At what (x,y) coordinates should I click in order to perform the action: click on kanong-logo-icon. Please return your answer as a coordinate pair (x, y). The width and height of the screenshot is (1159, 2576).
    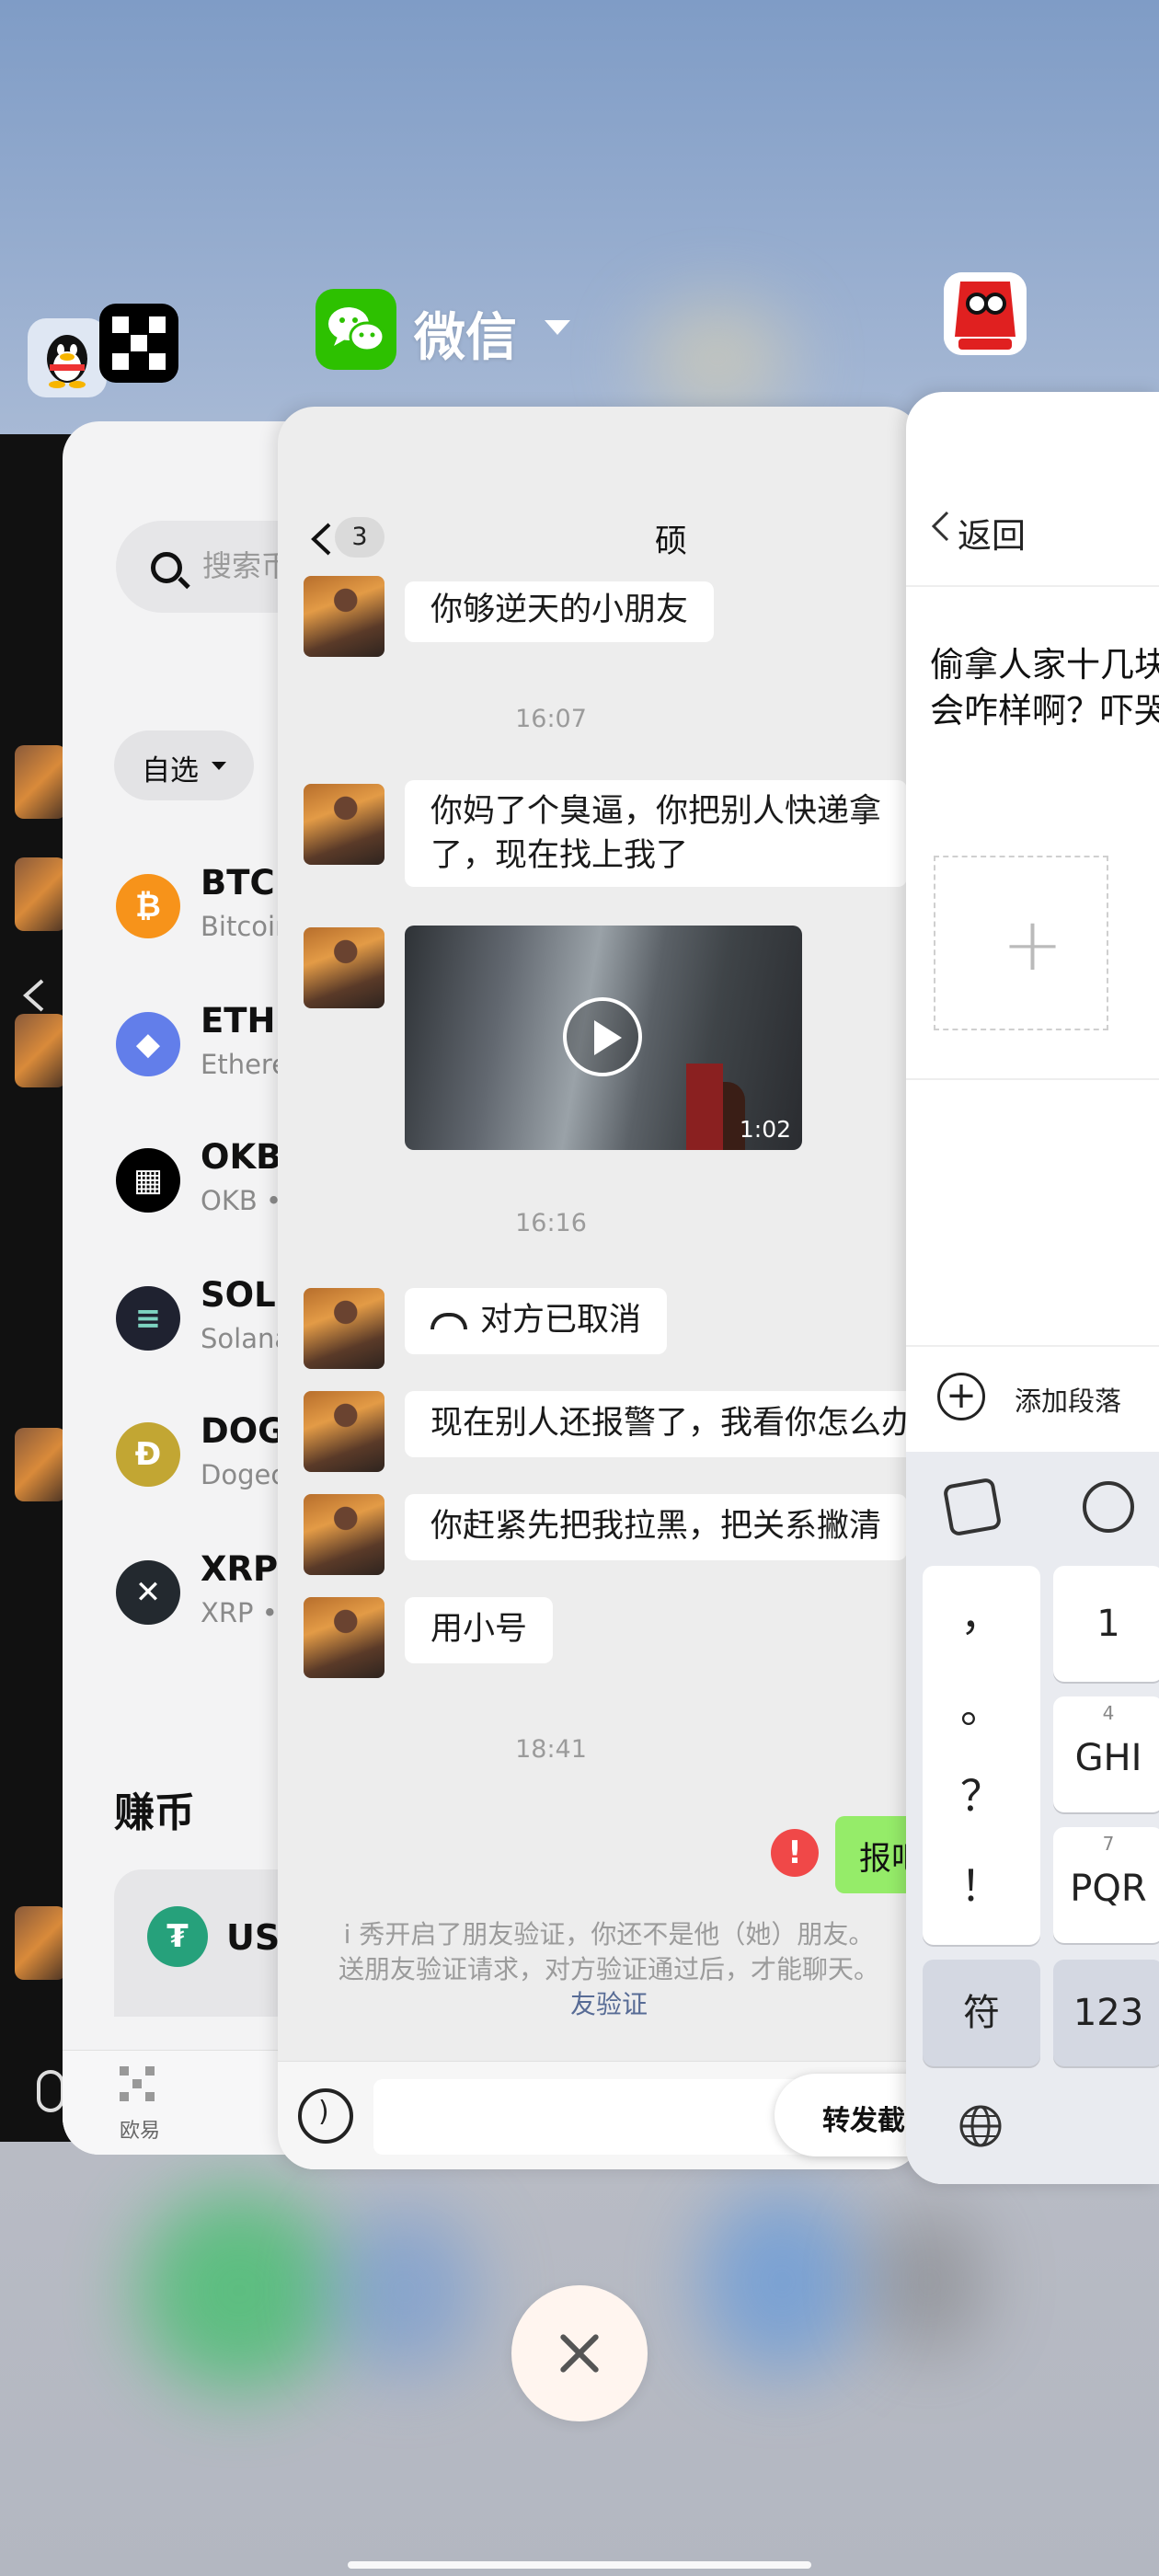
    Looking at the image, I should click on (985, 313).